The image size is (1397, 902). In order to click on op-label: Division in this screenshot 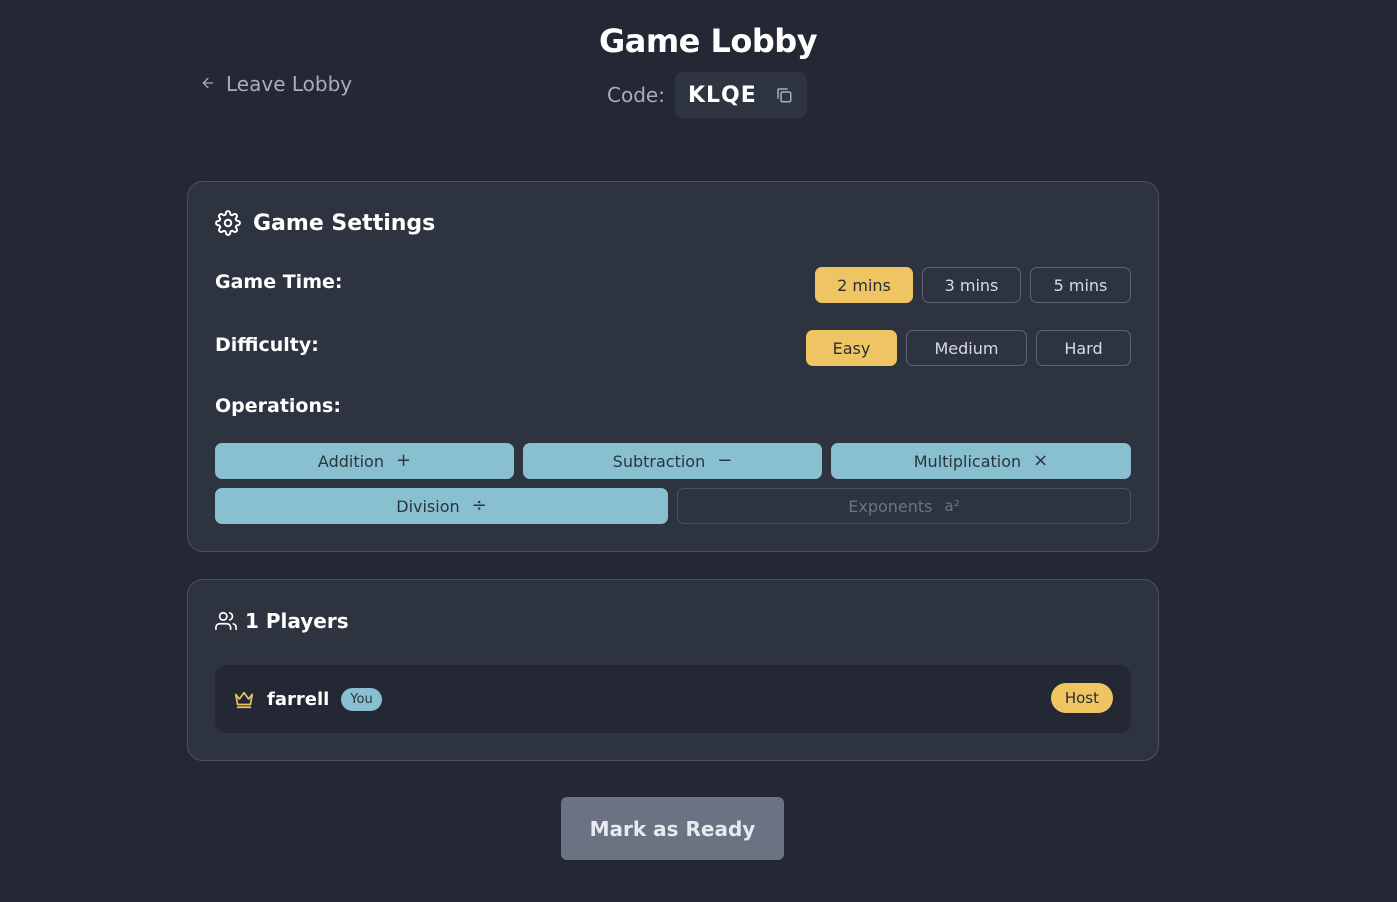, I will do `click(428, 506)`.